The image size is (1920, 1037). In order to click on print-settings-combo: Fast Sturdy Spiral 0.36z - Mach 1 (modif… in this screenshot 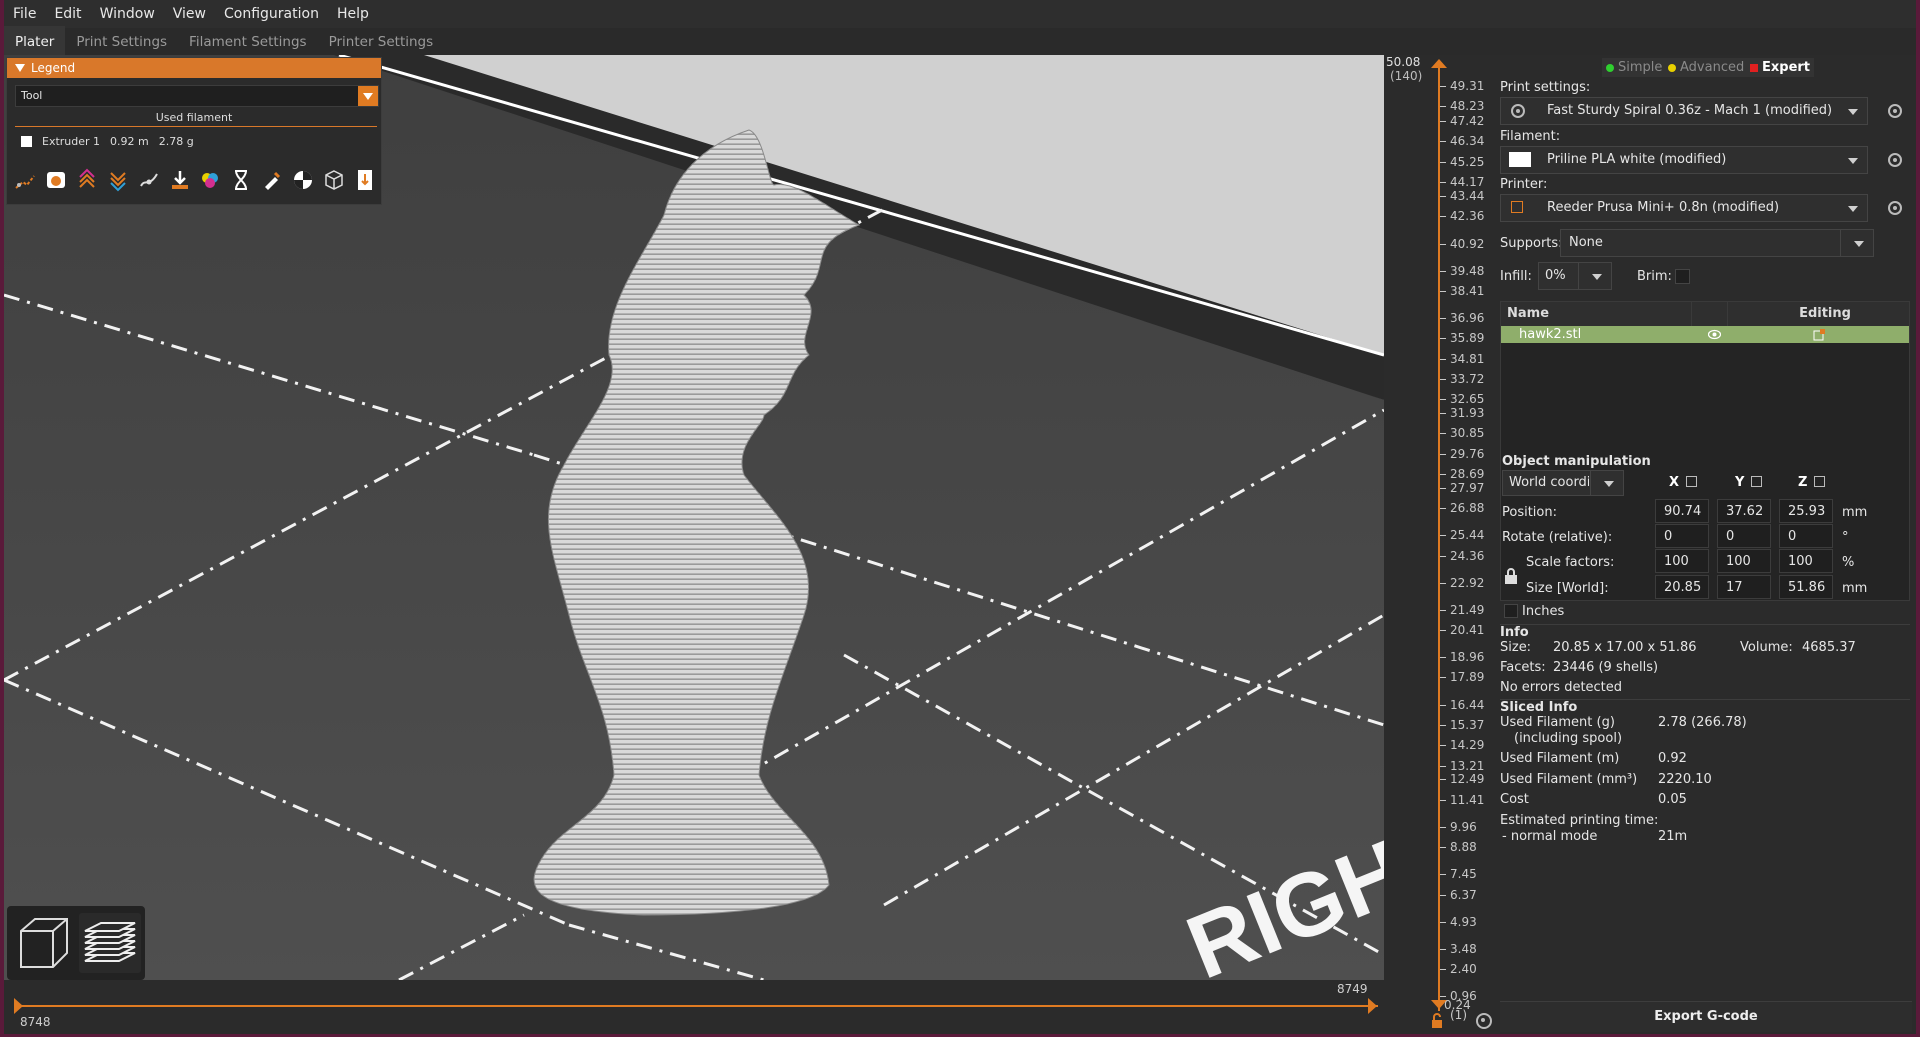, I will do `click(1684, 111)`.